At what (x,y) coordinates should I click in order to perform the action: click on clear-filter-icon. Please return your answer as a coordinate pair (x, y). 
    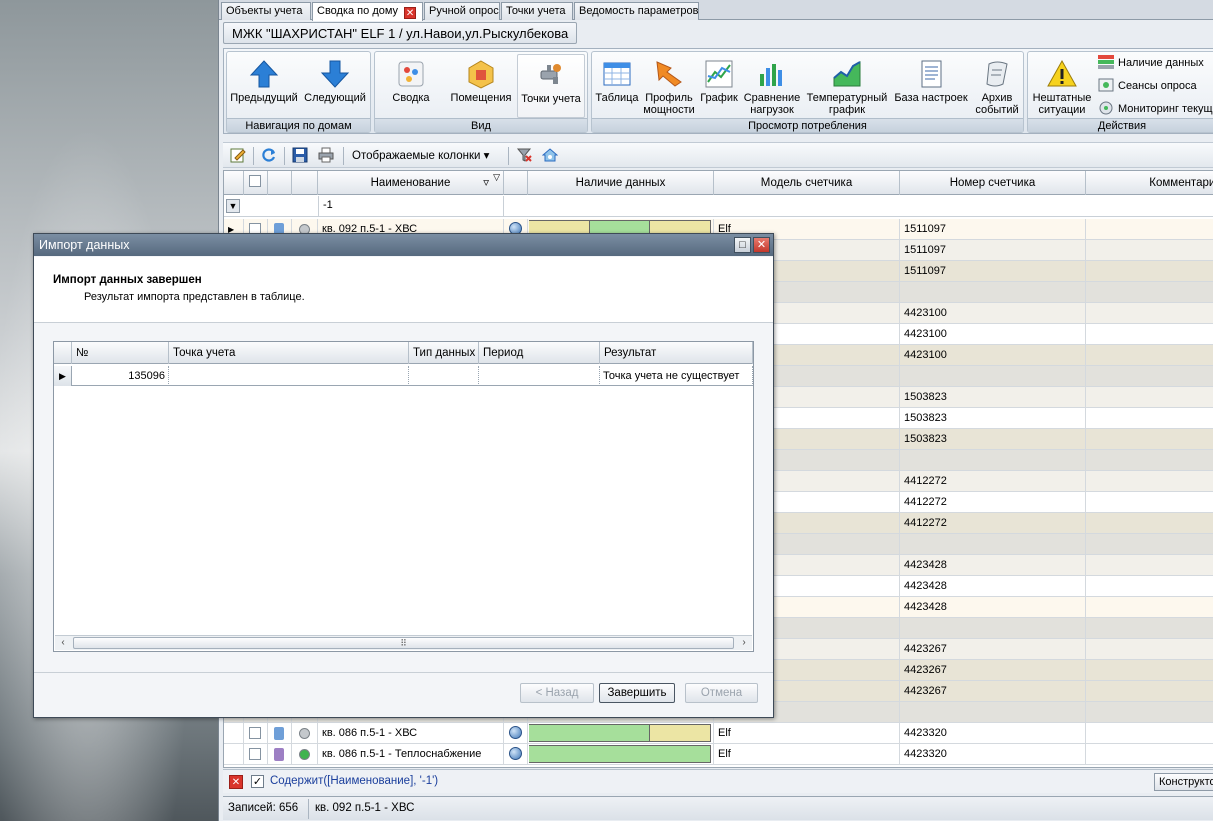
    Looking at the image, I should click on (524, 156).